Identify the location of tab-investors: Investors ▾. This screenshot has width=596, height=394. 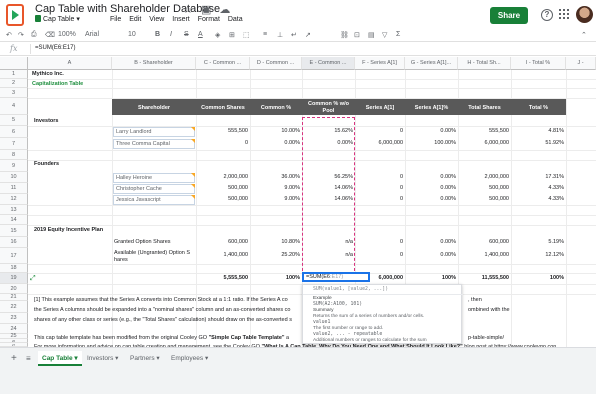
(102, 358).